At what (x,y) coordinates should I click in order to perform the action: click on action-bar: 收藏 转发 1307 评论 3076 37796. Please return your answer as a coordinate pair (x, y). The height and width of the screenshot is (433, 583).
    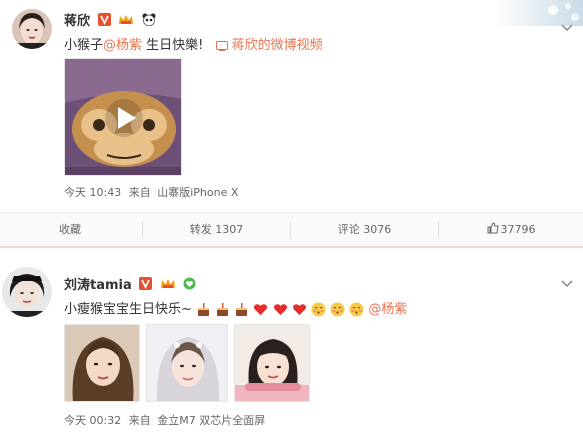
    Looking at the image, I should click on (291, 229).